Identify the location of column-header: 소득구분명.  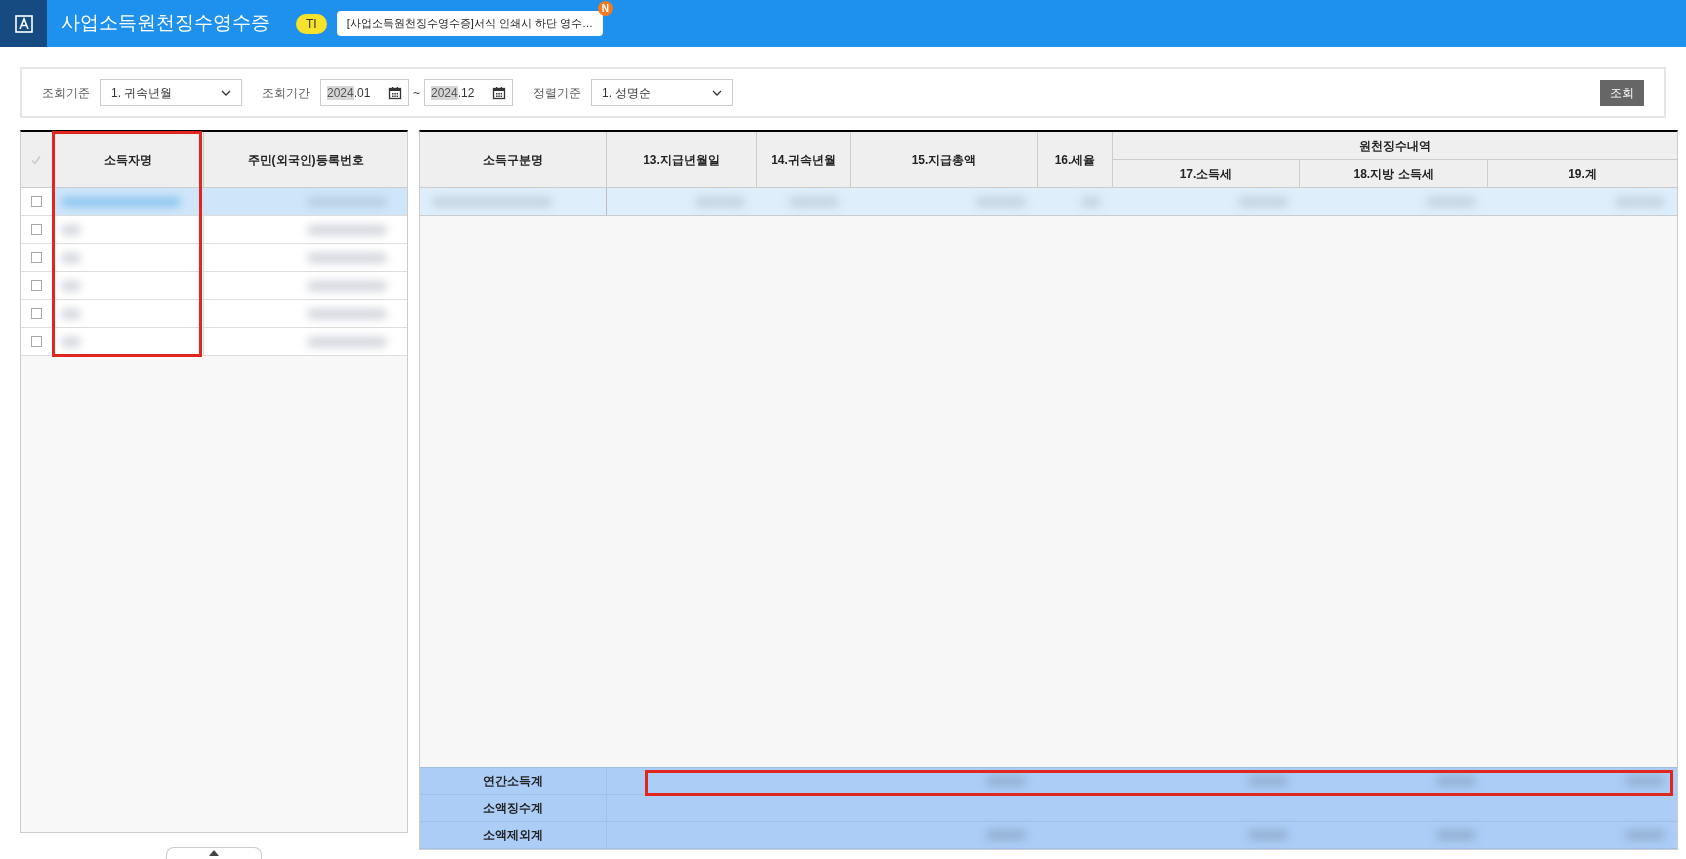
(513, 159).